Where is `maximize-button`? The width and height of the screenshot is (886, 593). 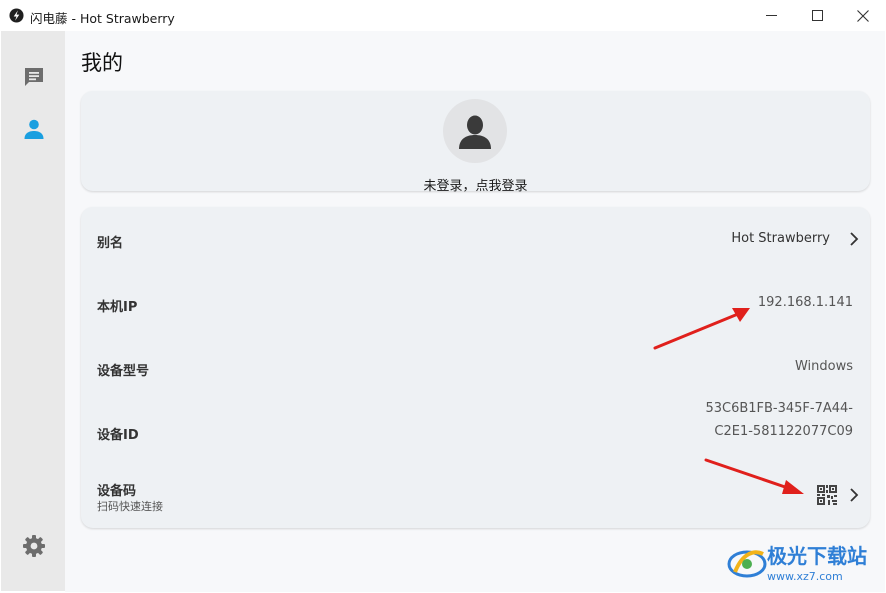
maximize-button is located at coordinates (817, 15).